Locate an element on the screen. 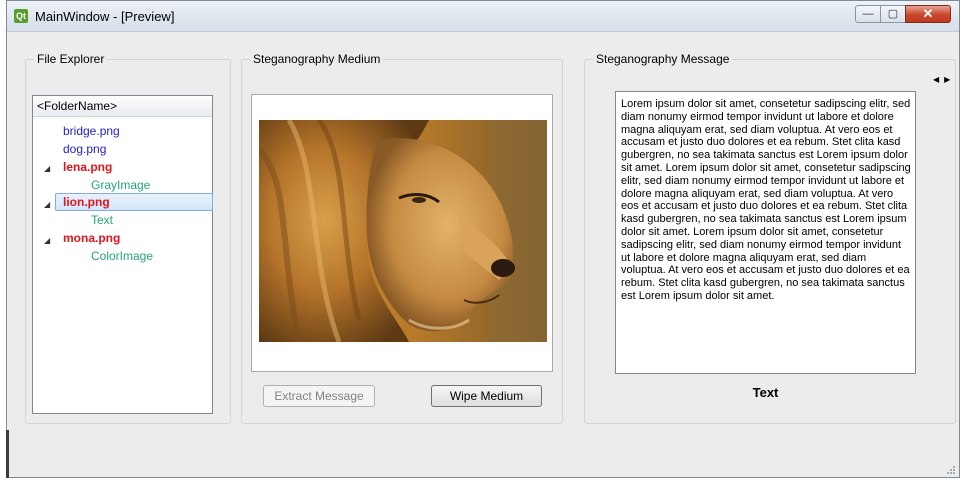 The image size is (964, 485). lion-image is located at coordinates (403, 231).